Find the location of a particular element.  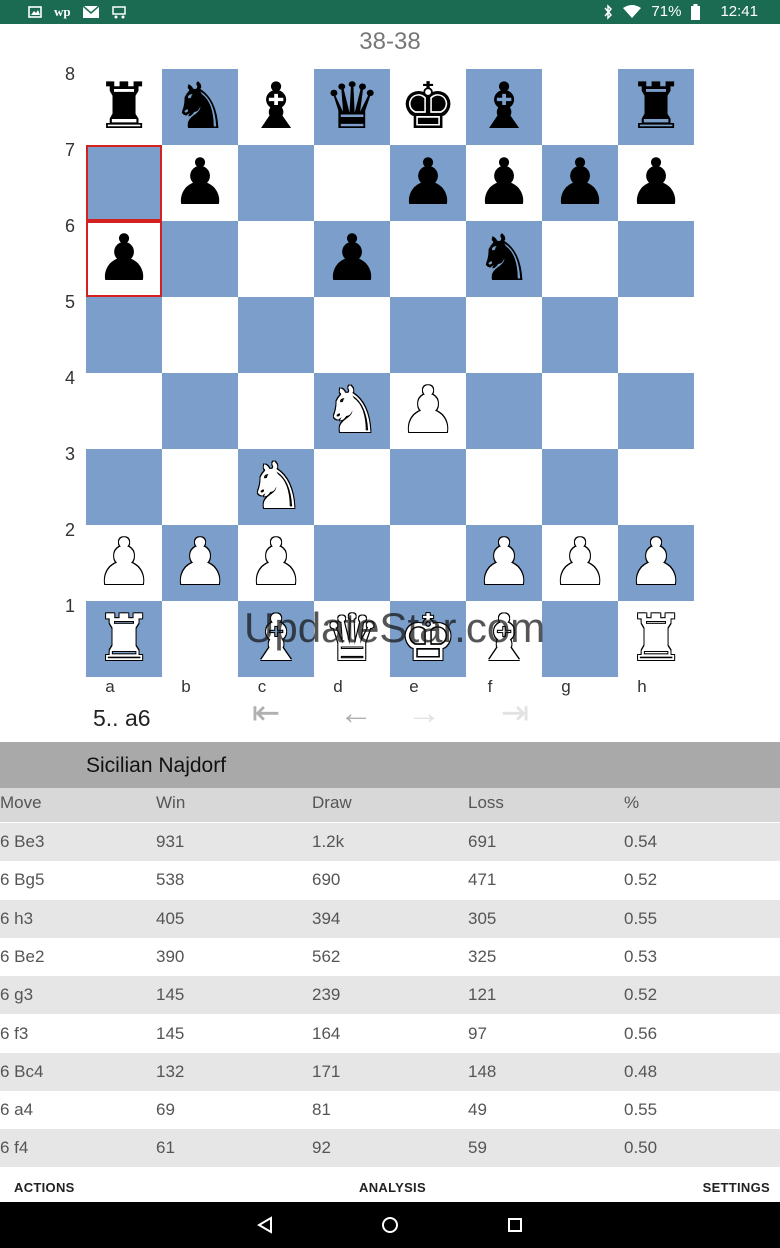

table-row: 6 Be3 931 1.2k 691 0.54 is located at coordinates (390, 842).